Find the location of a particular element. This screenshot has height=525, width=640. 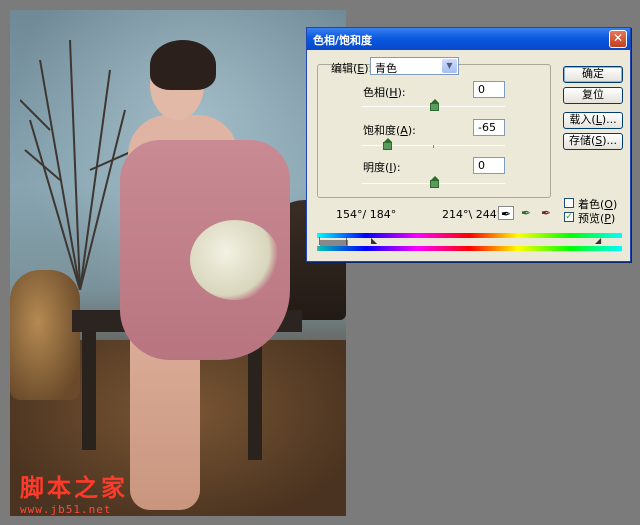

hue-slider-thumb is located at coordinates (434, 105).